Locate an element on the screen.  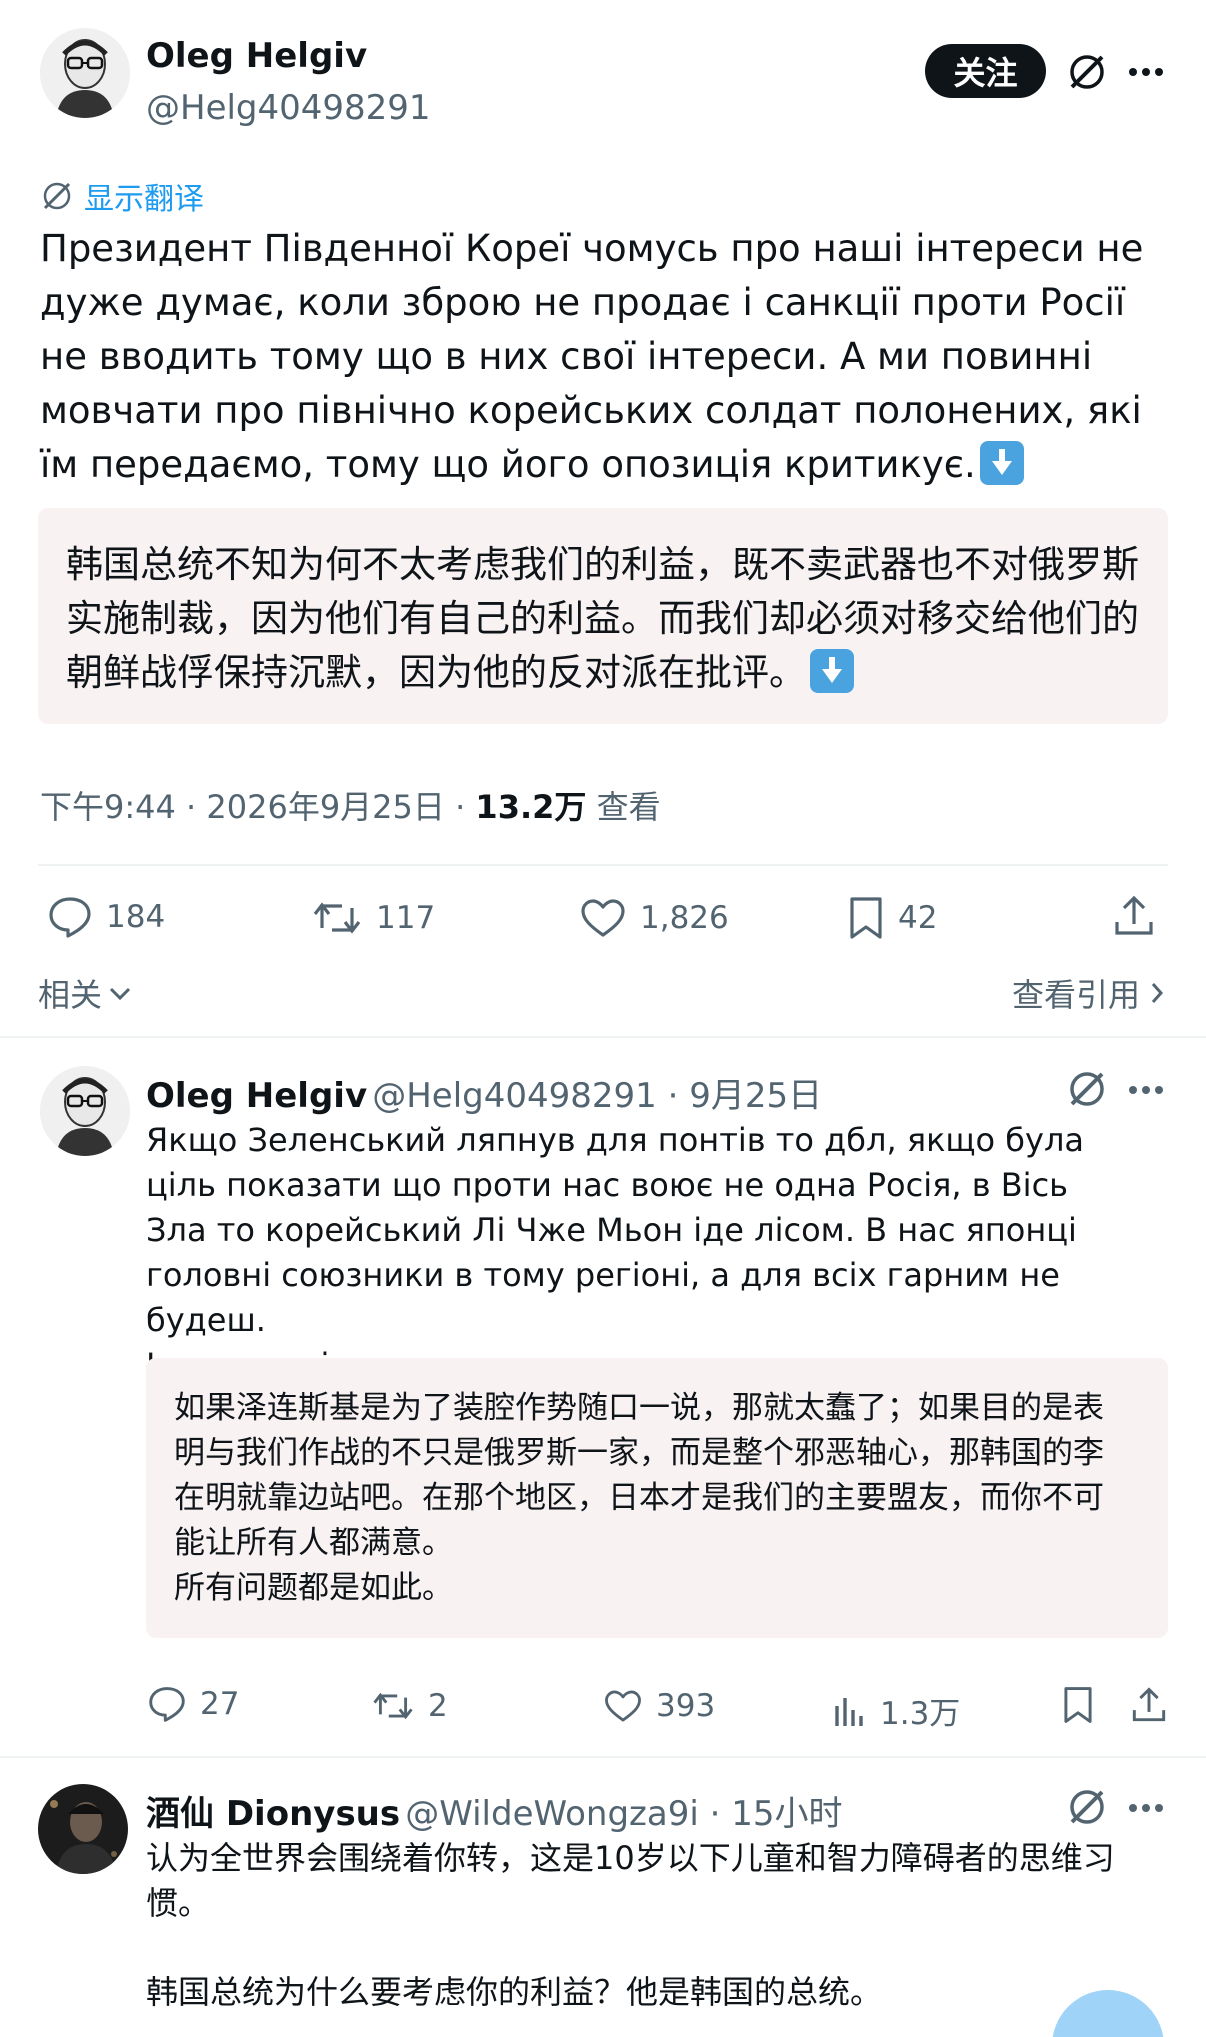
reply-count: 27 is located at coordinates (220, 1704).